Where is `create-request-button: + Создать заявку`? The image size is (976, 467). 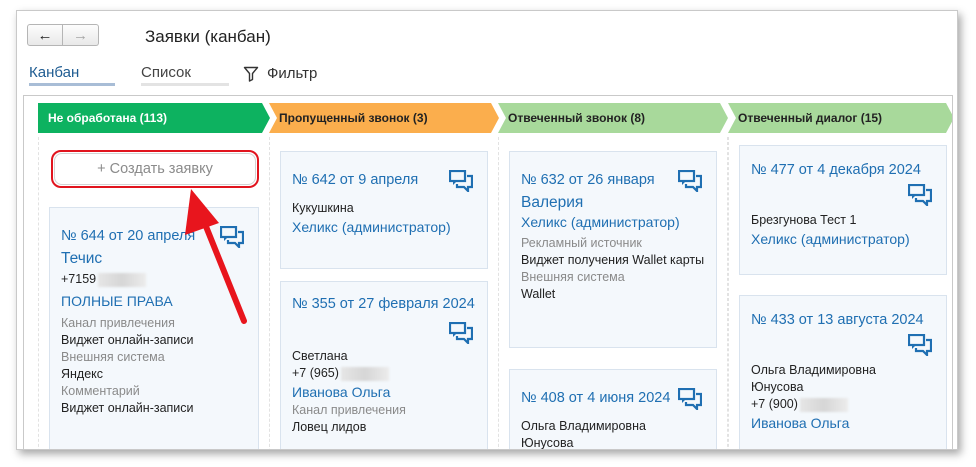
create-request-button: + Создать заявку is located at coordinates (155, 169).